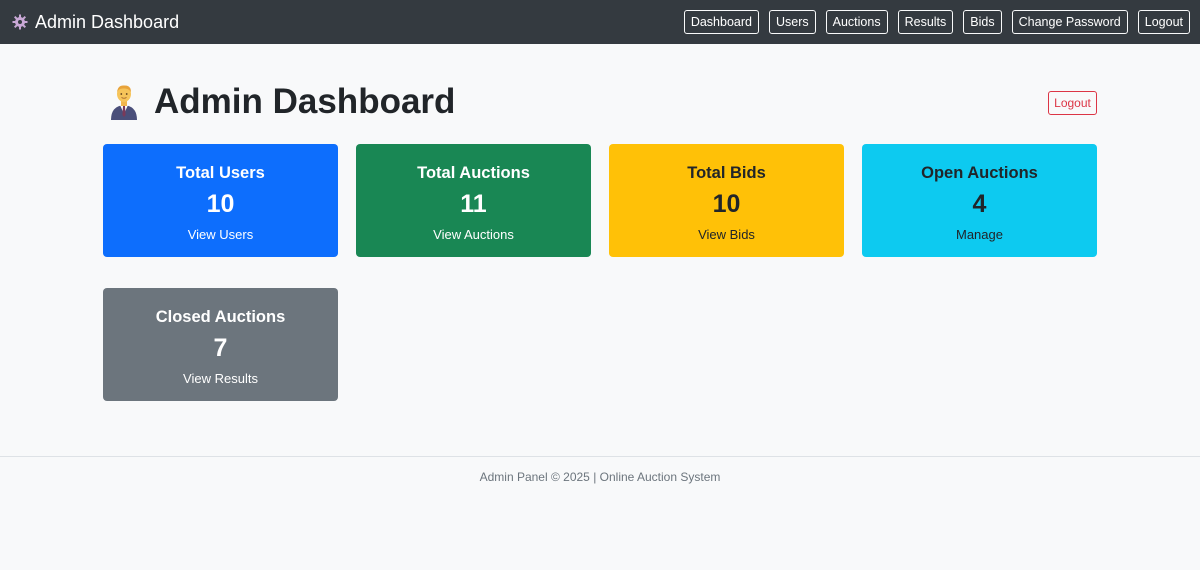  I want to click on card-value: 11, so click(473, 204).